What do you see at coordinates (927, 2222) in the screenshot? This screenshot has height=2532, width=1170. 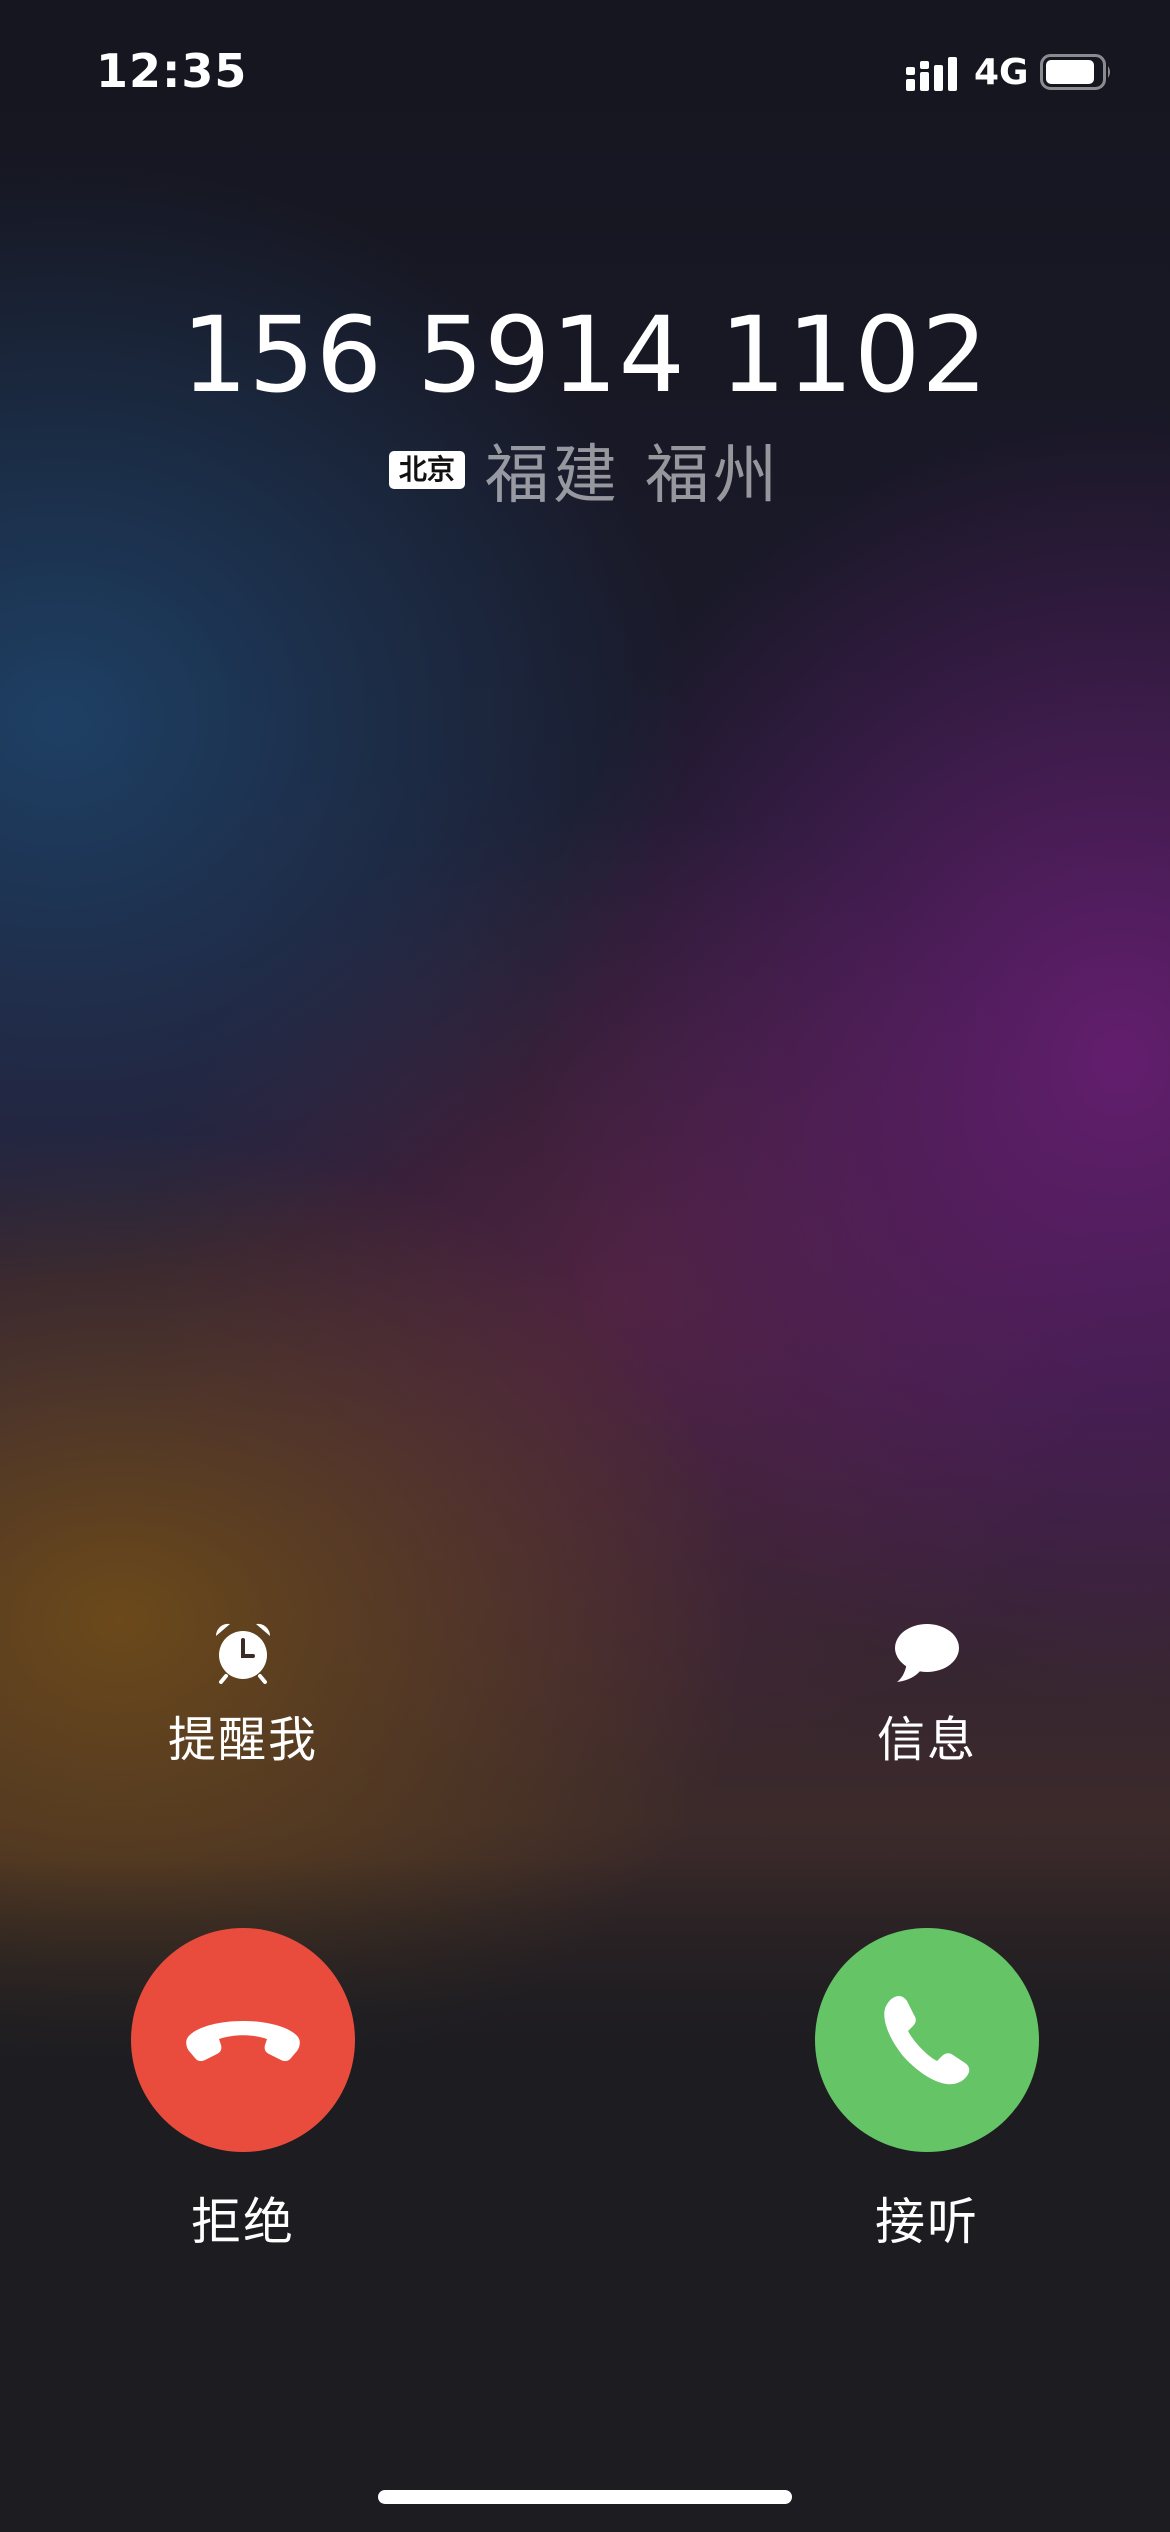 I see `accept-label: 接听` at bounding box center [927, 2222].